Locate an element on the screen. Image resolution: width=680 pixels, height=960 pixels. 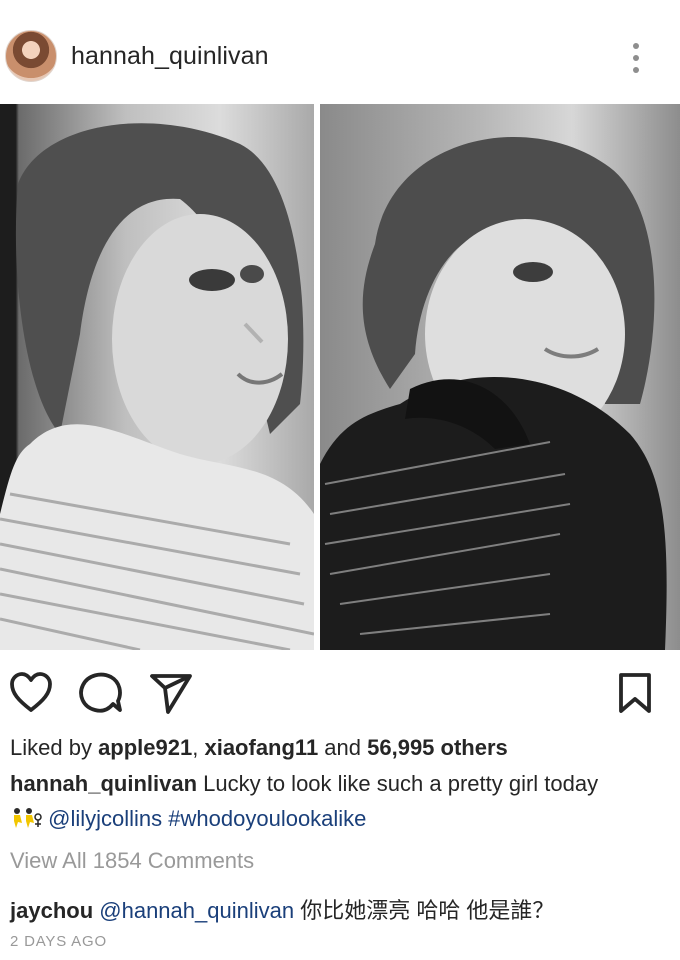
caption-mentions: @lilyjcollins #whodoyoulookalike is located at coordinates (188, 819).